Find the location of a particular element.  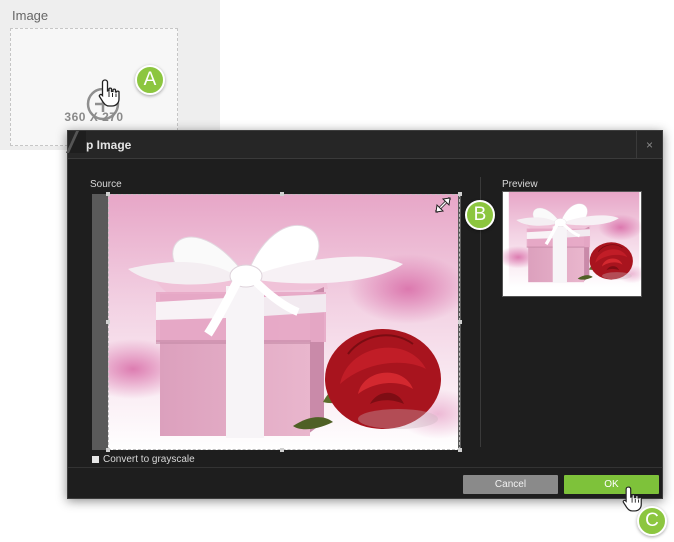

grayscale-label: Convert to grayscale is located at coordinates (149, 459).